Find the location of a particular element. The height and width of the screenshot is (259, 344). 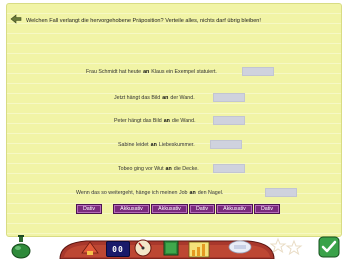

sentence-row: Sabine leidet an Liebeskummer. is located at coordinates (156, 145).